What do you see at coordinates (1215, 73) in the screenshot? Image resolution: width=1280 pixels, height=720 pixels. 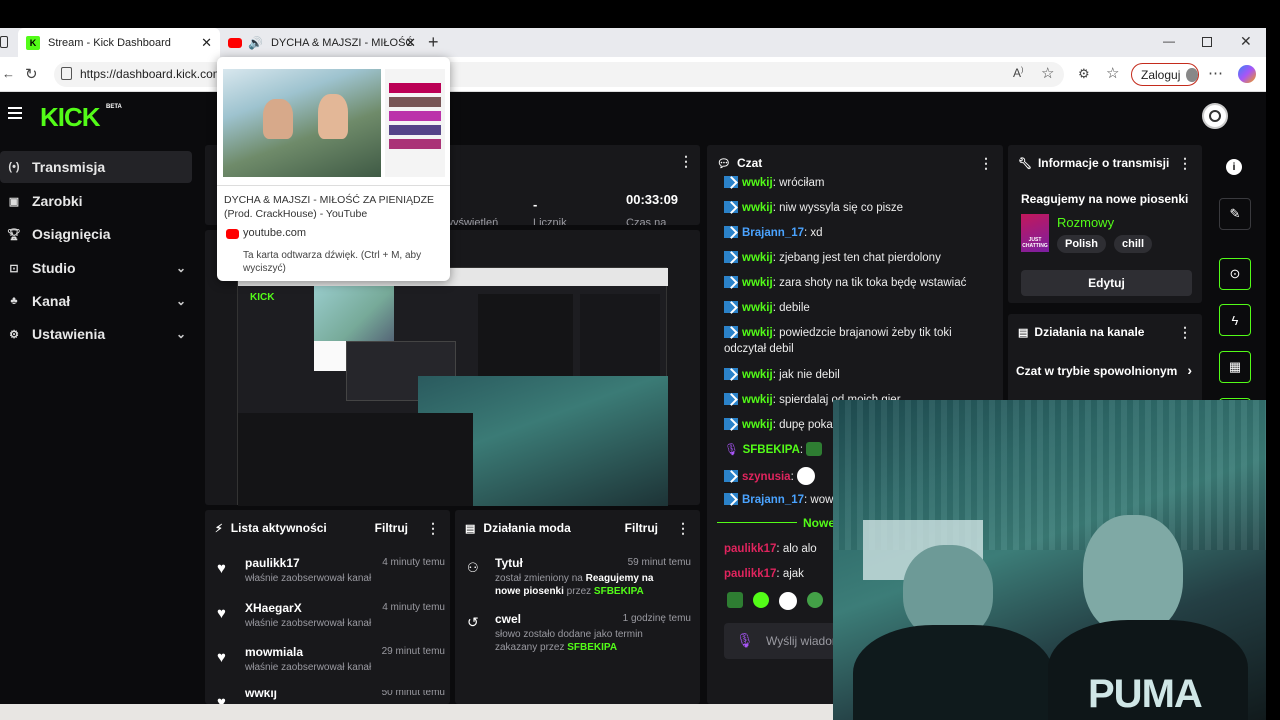 I see `more-icon: ⋯` at bounding box center [1215, 73].